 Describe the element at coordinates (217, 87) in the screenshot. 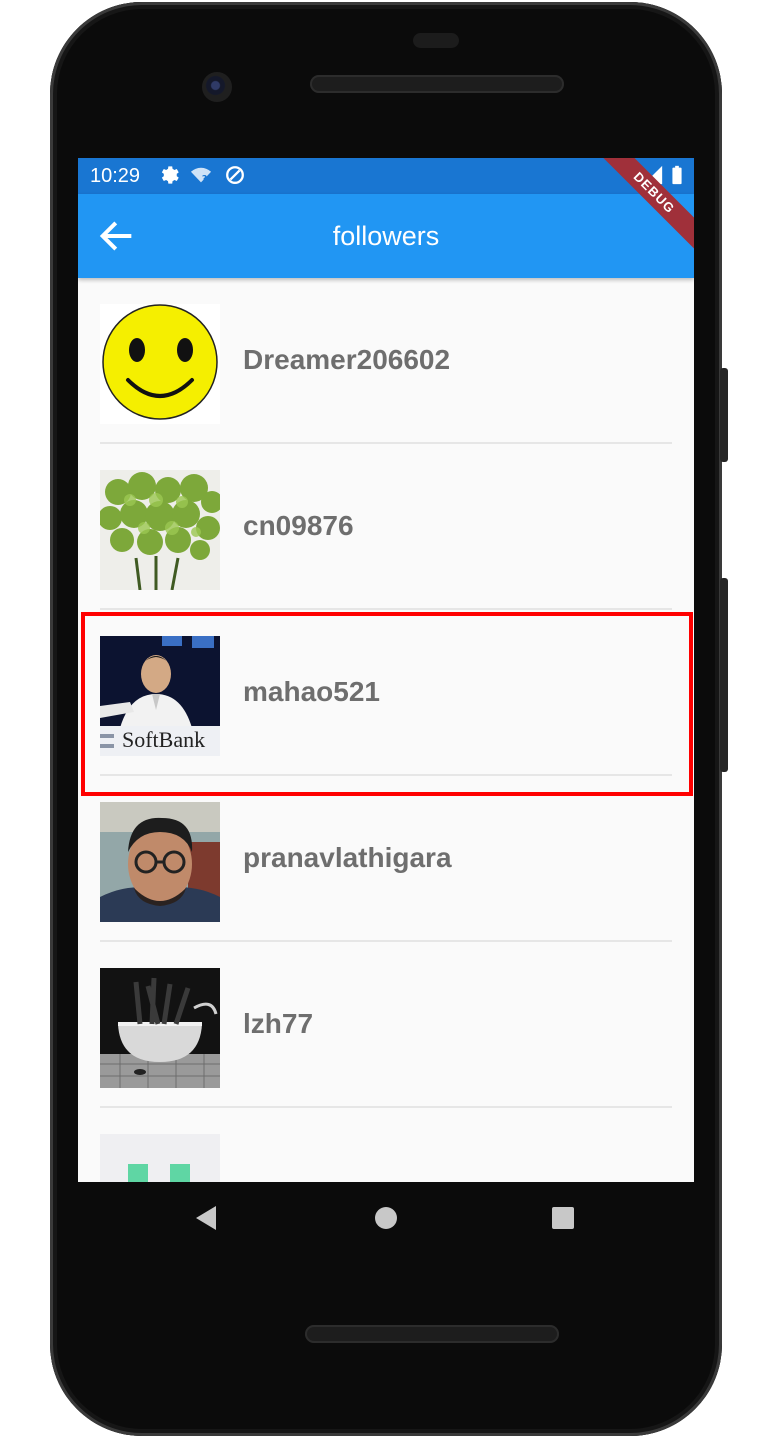

I see `front-camera` at that location.